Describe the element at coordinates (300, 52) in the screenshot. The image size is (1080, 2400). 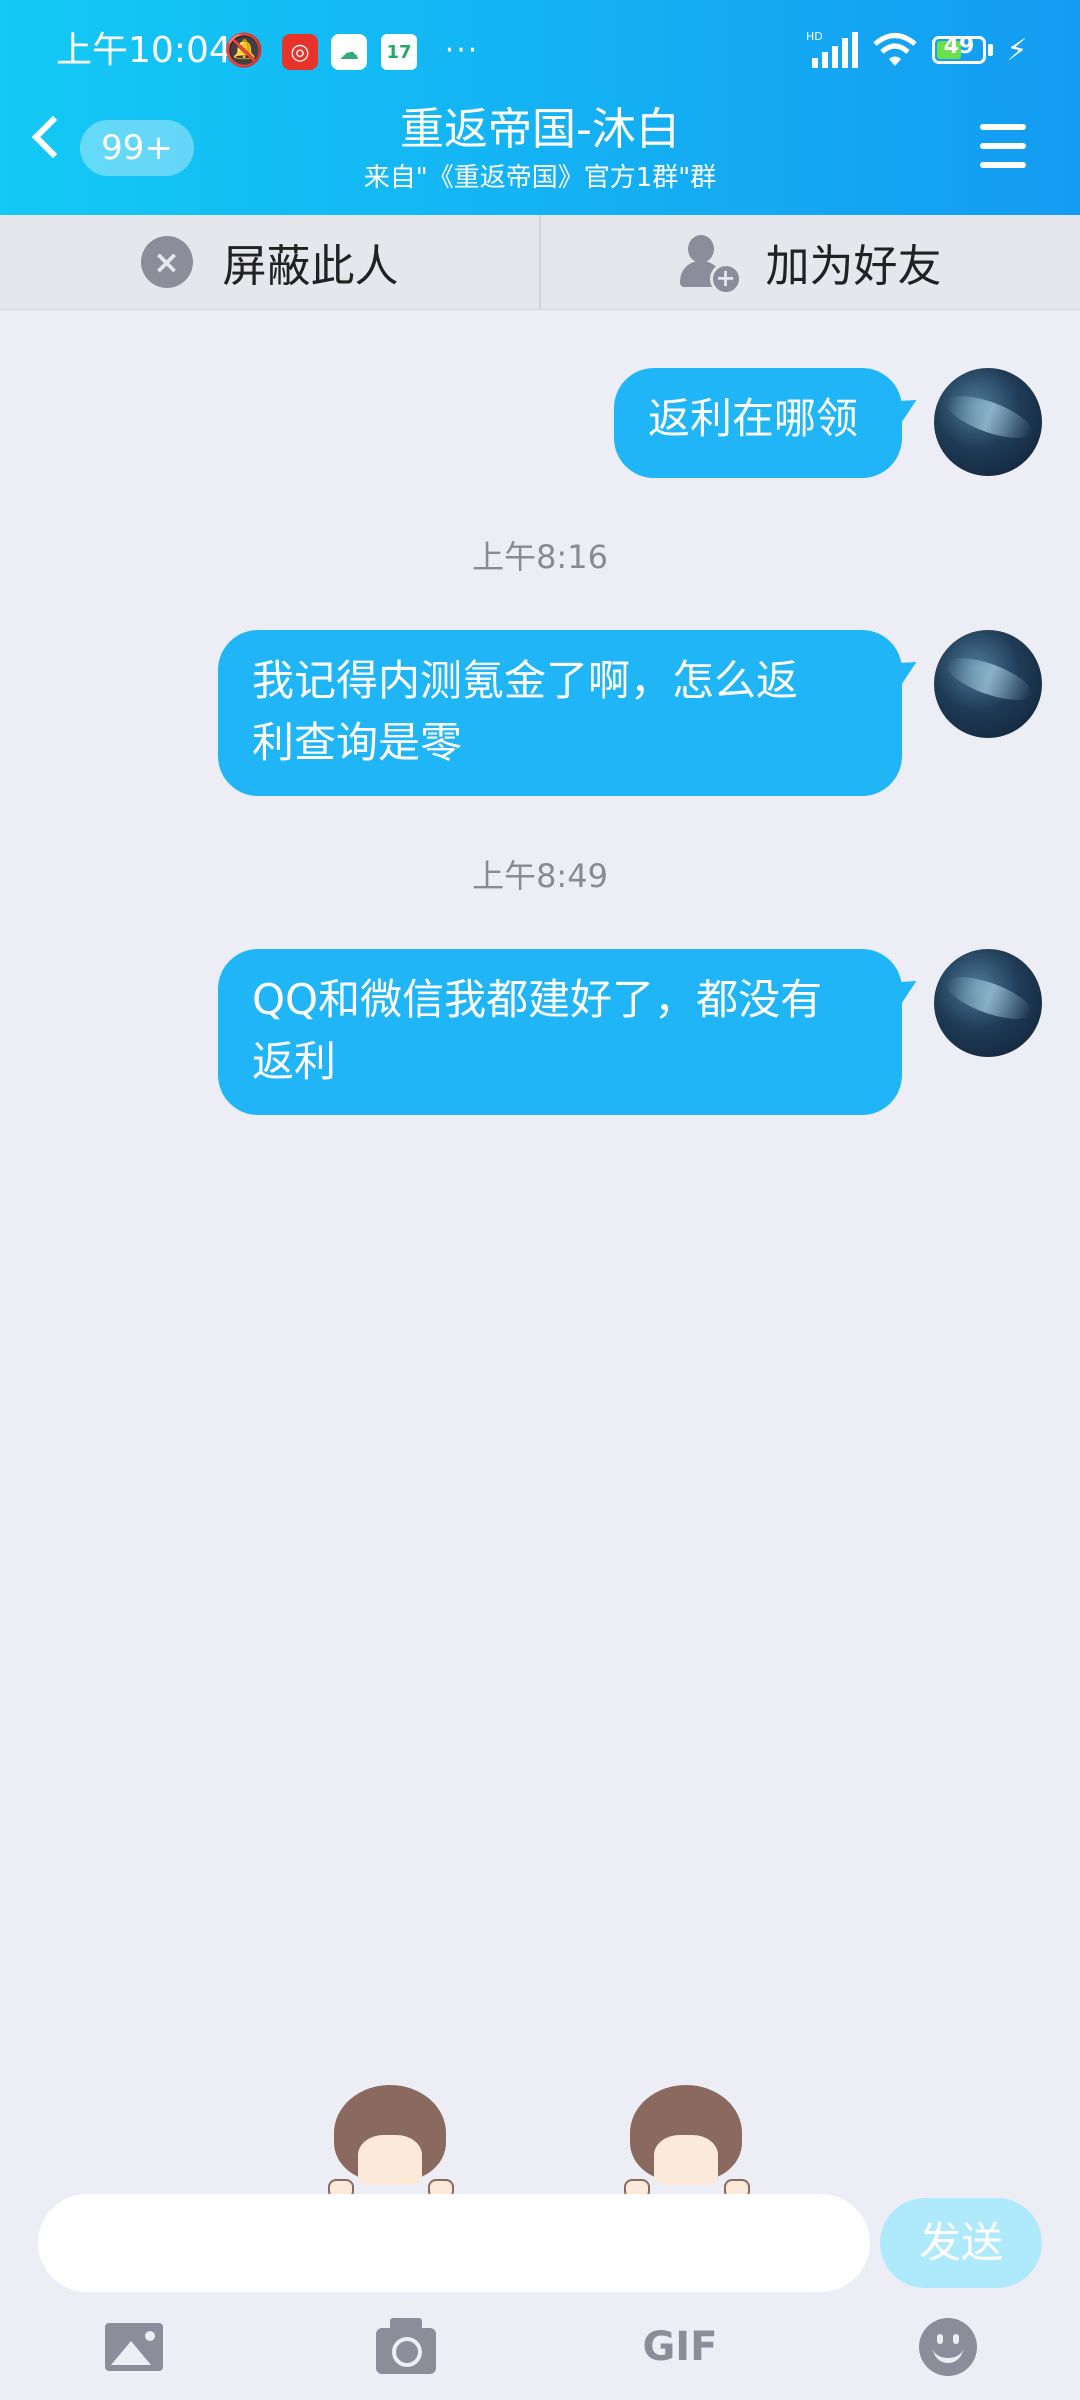
I see `netease-music-icon: ◎` at that location.